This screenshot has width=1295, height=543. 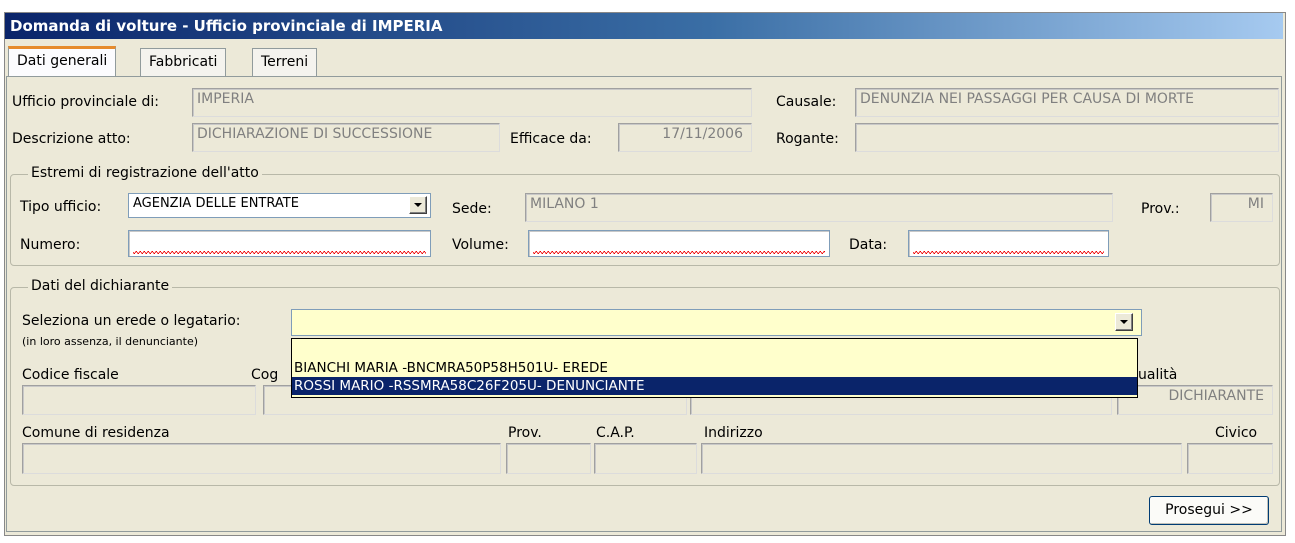 I want to click on indirizzo-field, so click(x=941, y=458).